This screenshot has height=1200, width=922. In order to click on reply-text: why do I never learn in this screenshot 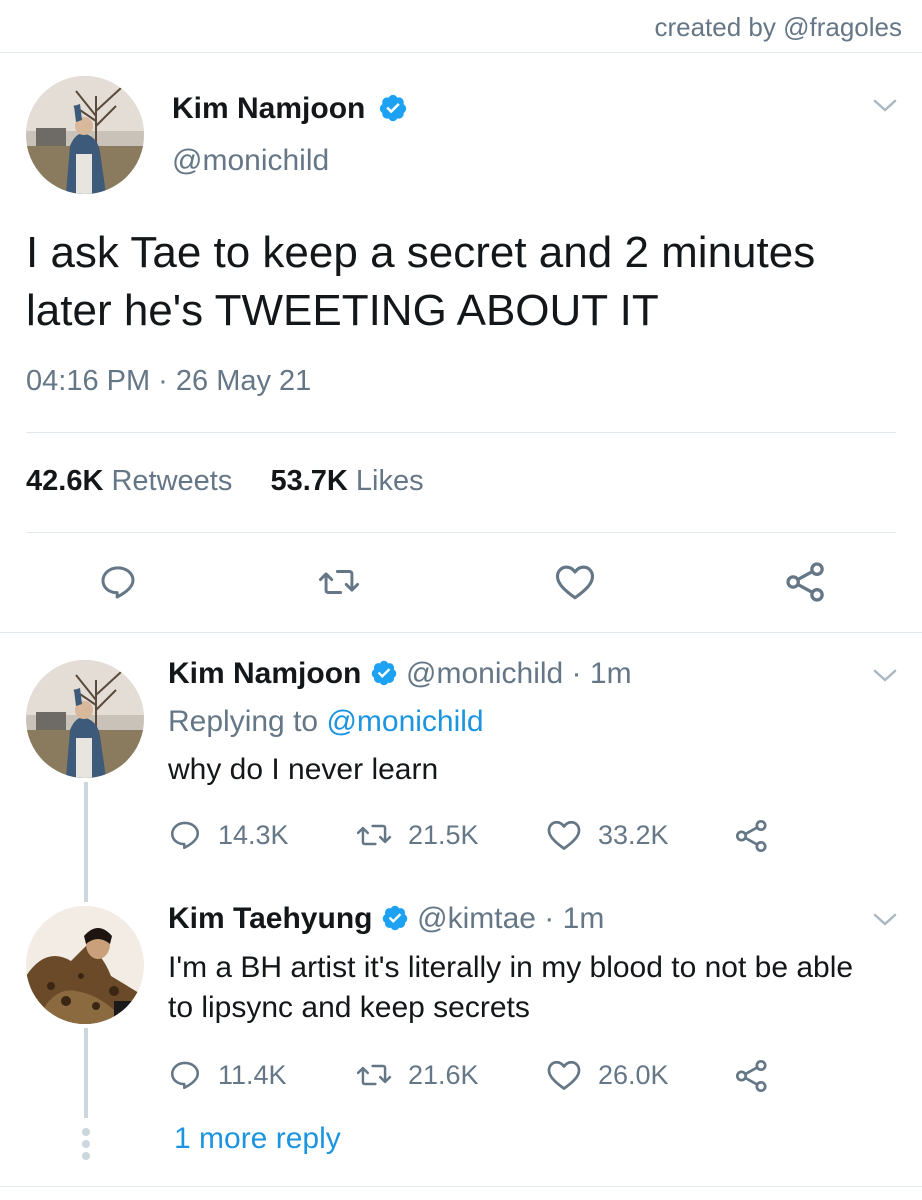, I will do `click(303, 769)`.